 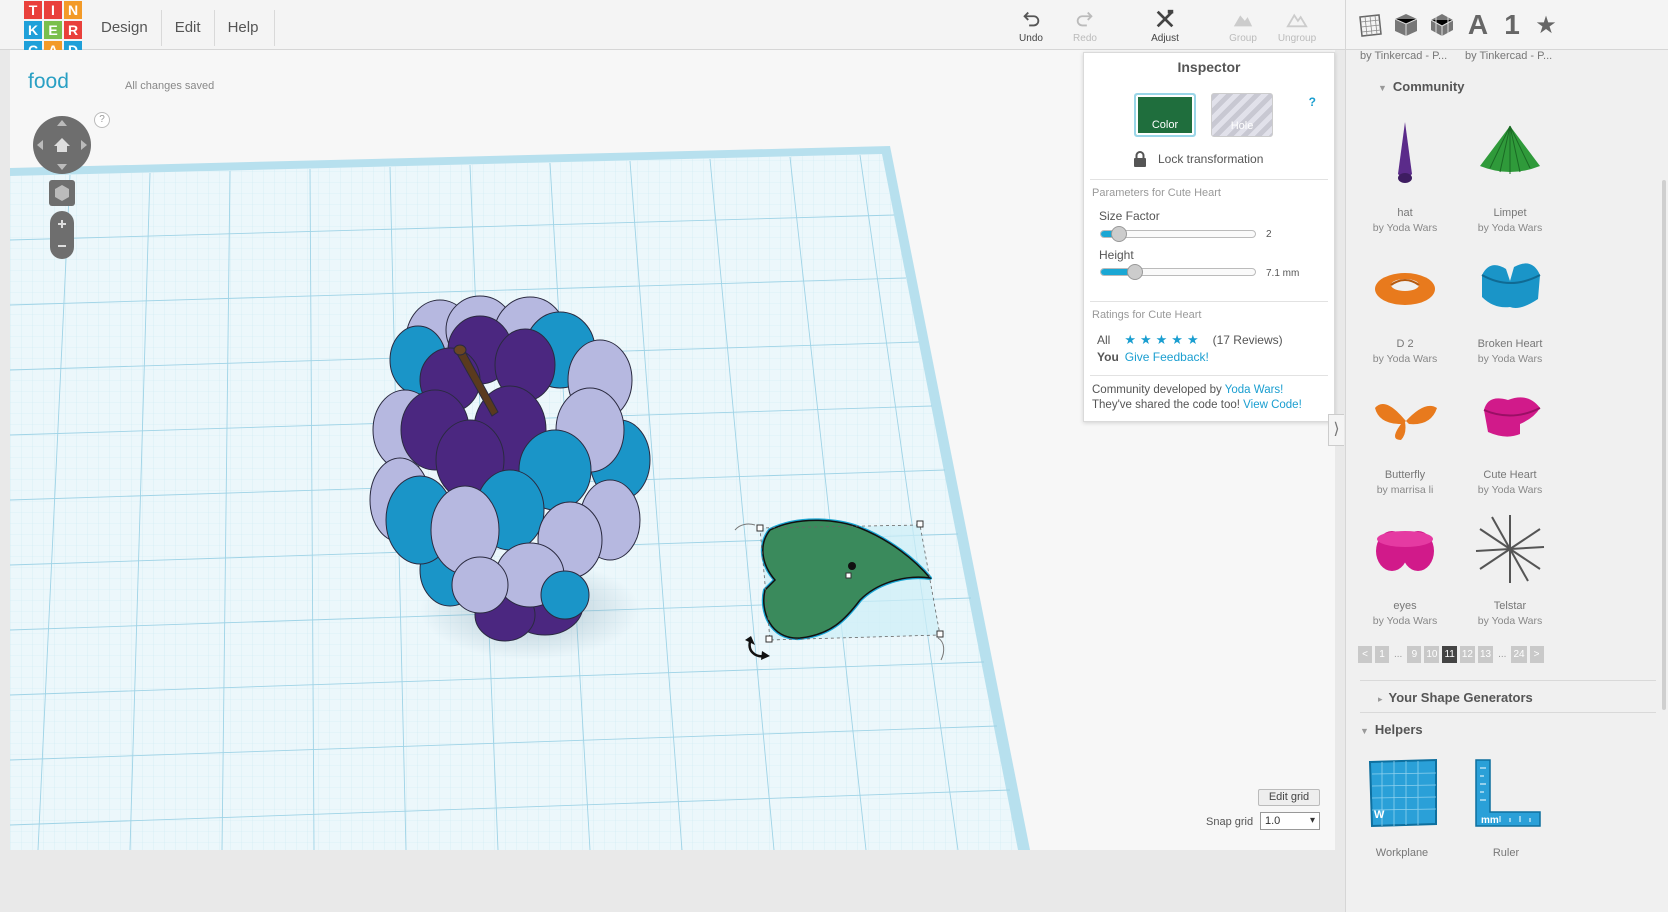 What do you see at coordinates (1664, 445) in the screenshot?
I see `panel-scrollbar` at bounding box center [1664, 445].